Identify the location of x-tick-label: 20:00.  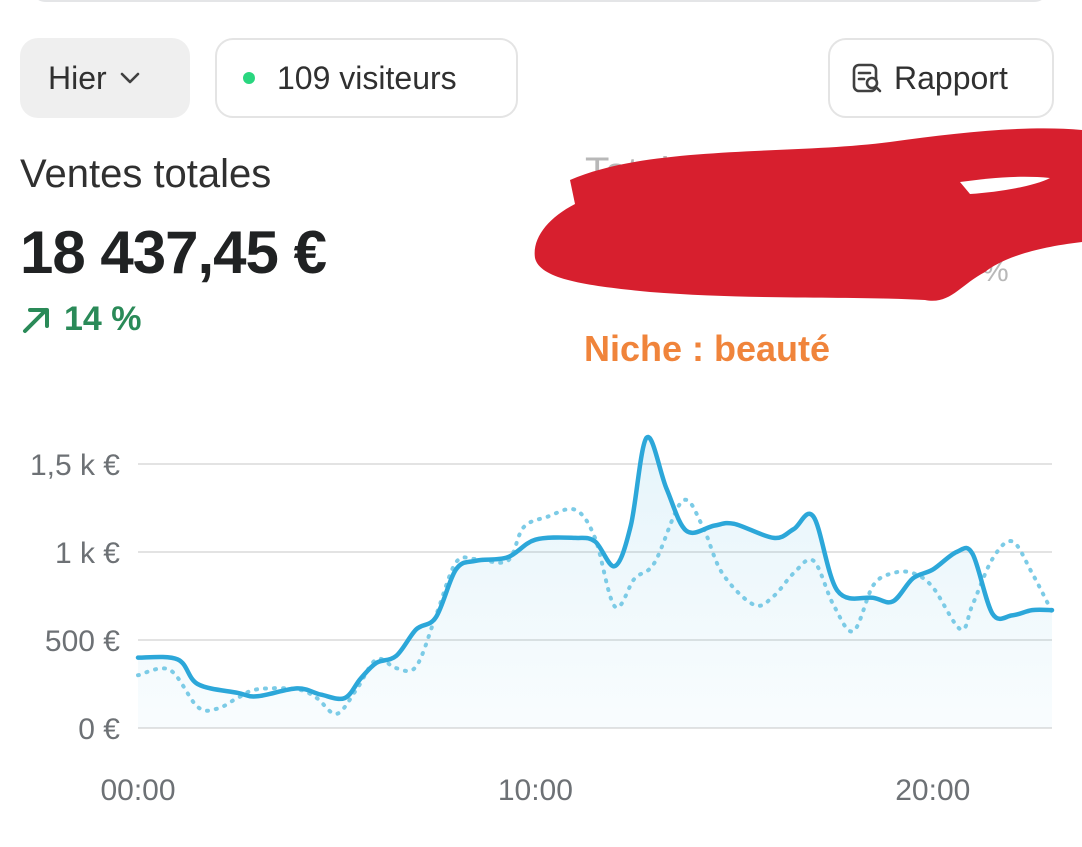
(932, 790).